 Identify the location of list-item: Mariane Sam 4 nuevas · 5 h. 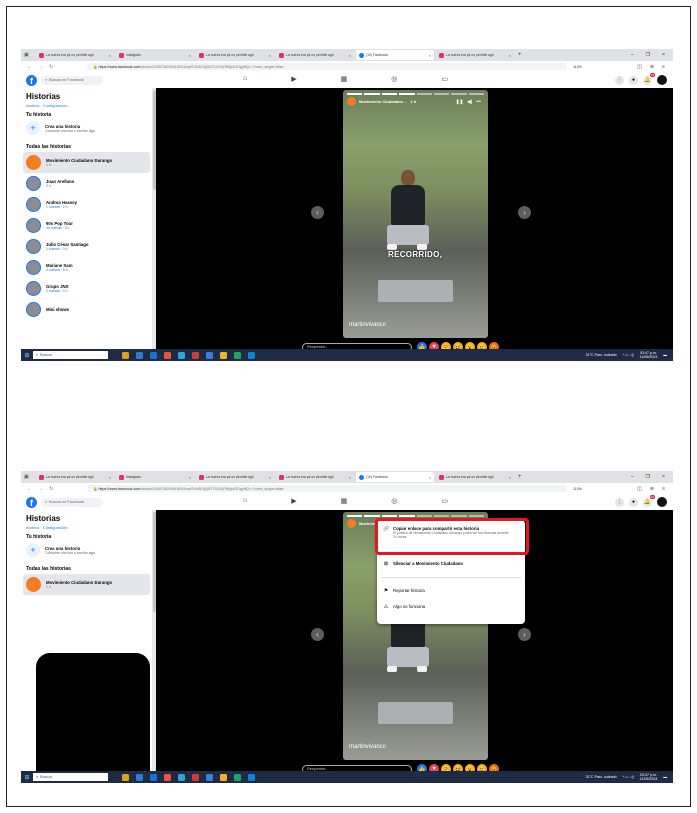
(86, 267).